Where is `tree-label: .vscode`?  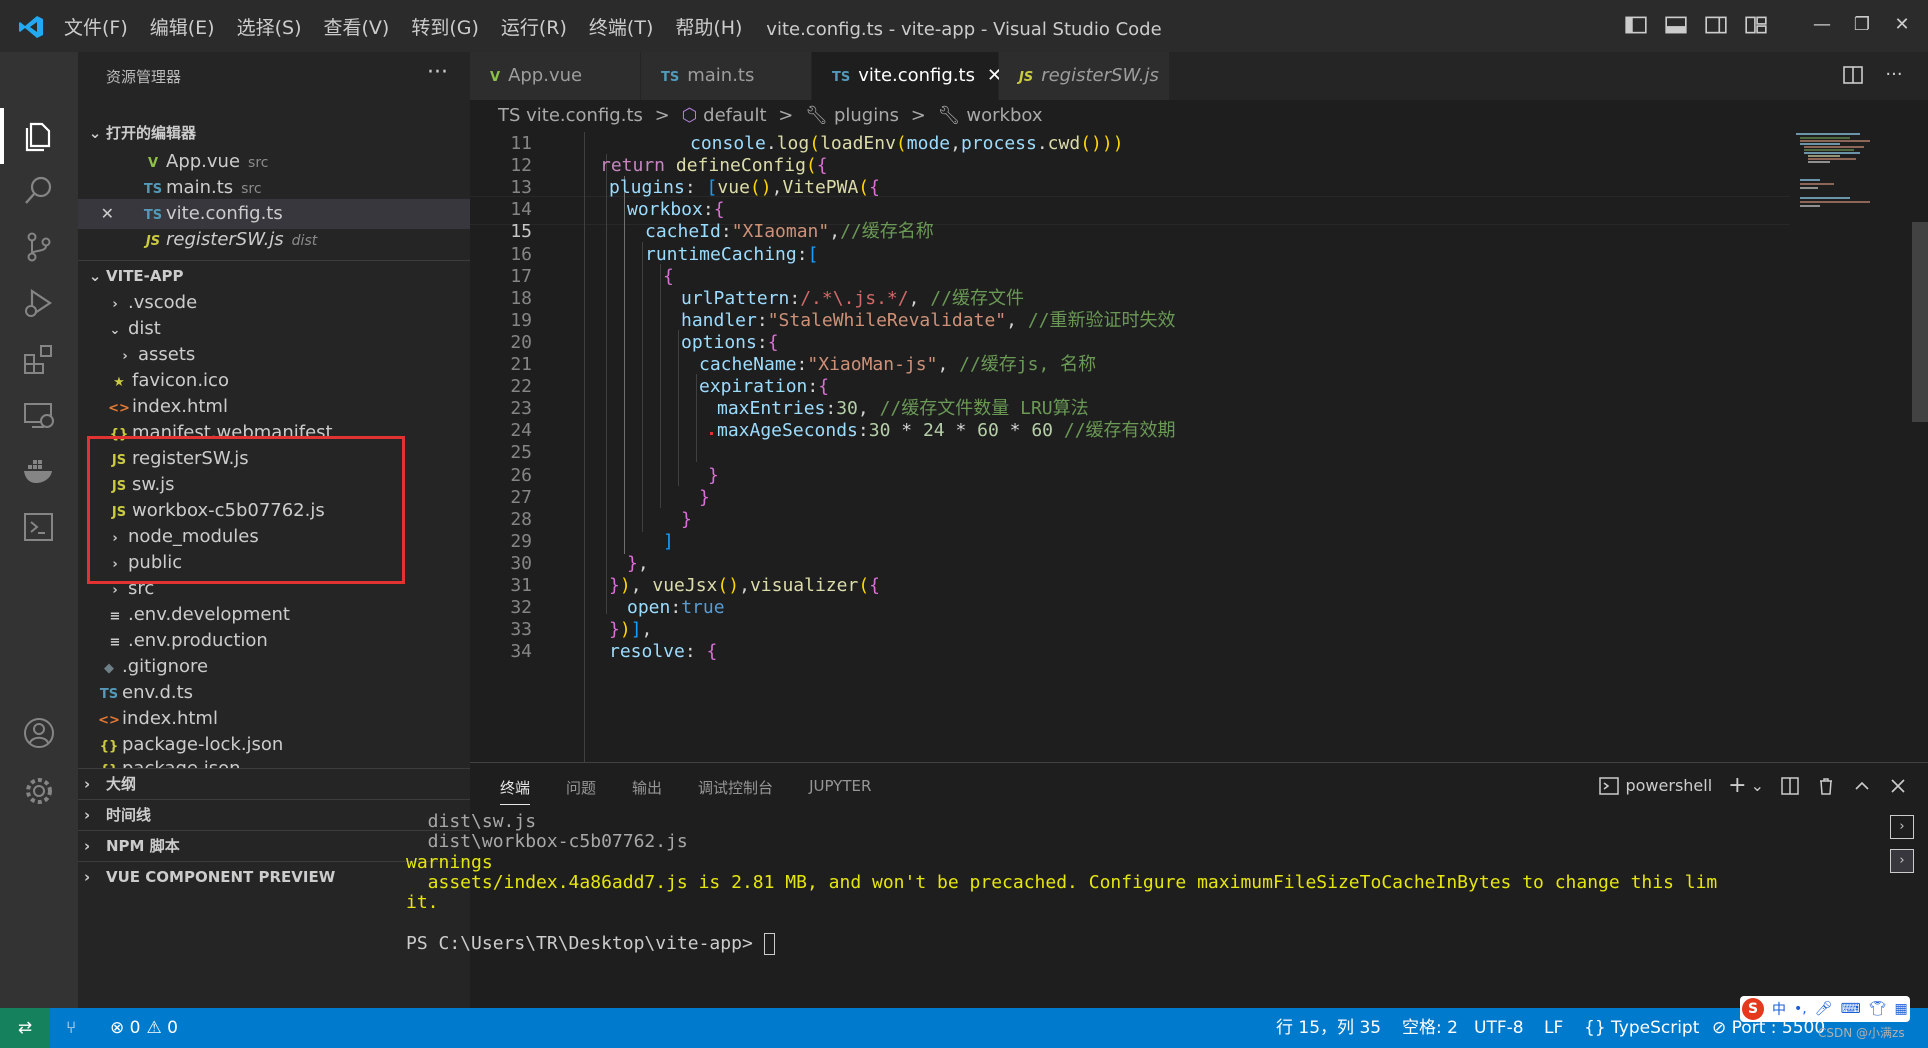 tree-label: .vscode is located at coordinates (163, 302).